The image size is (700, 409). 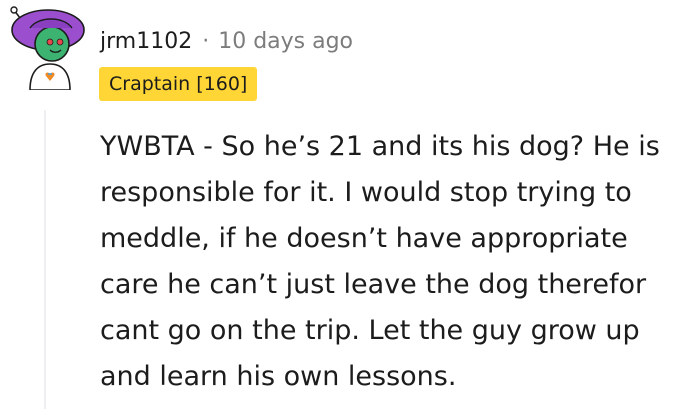 I want to click on comment-text-line: cant go on the trip. Let the guy grow up, so click(x=370, y=330).